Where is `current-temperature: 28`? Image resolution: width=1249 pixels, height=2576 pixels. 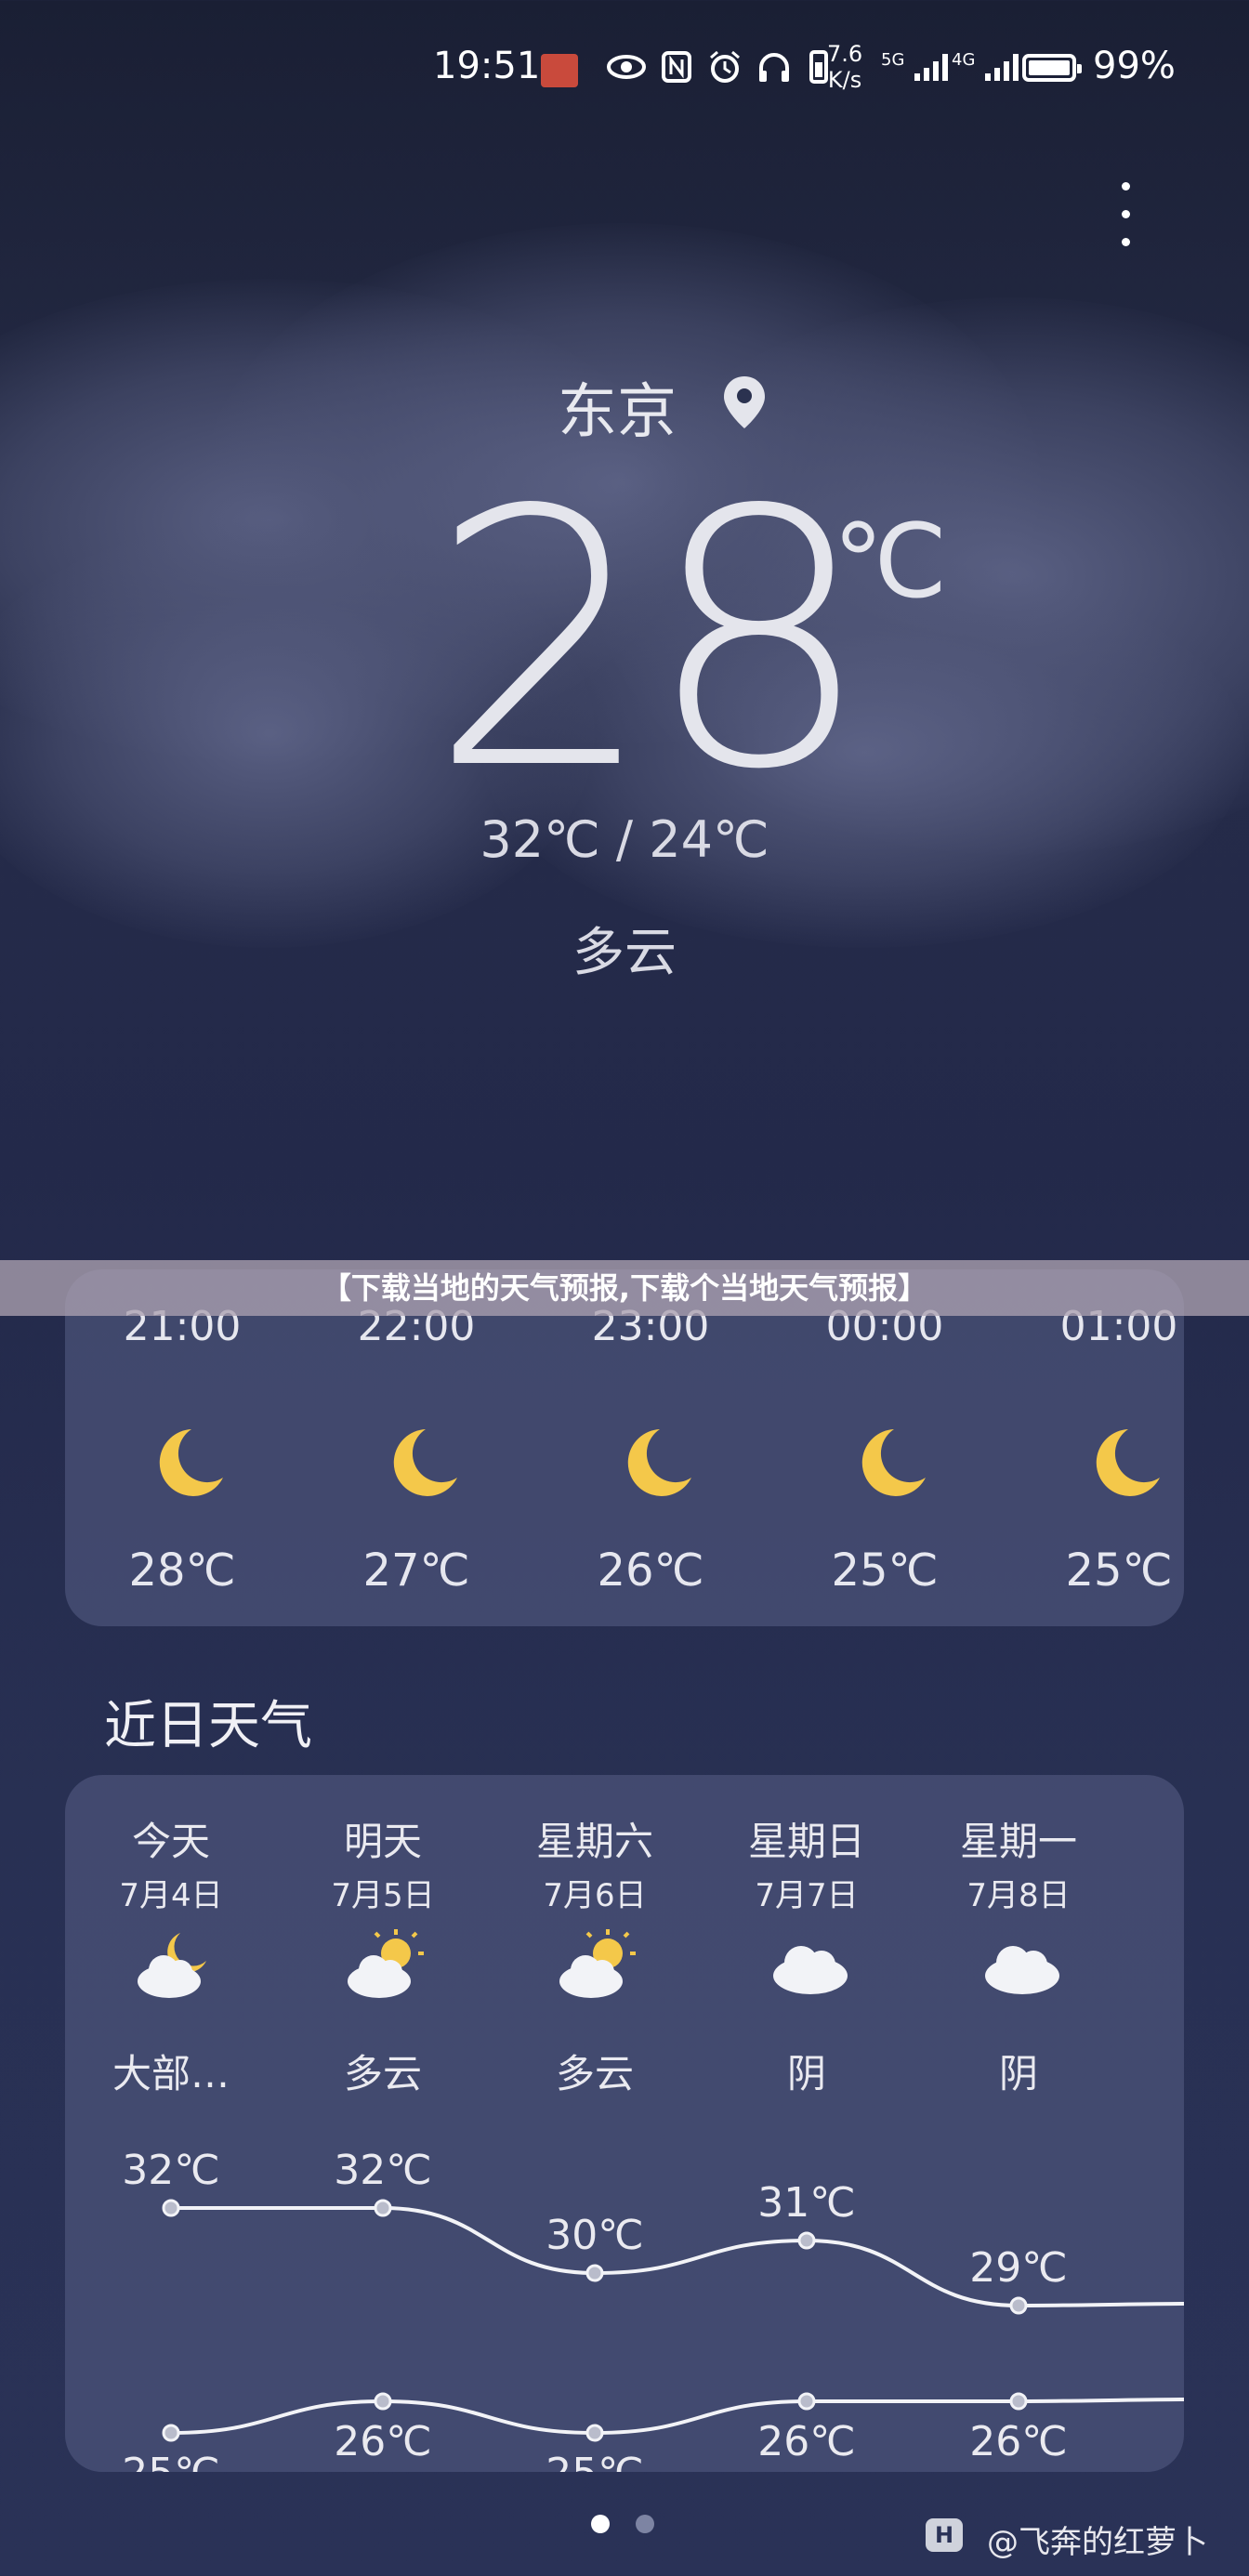
current-temperature: 28 is located at coordinates (650, 641).